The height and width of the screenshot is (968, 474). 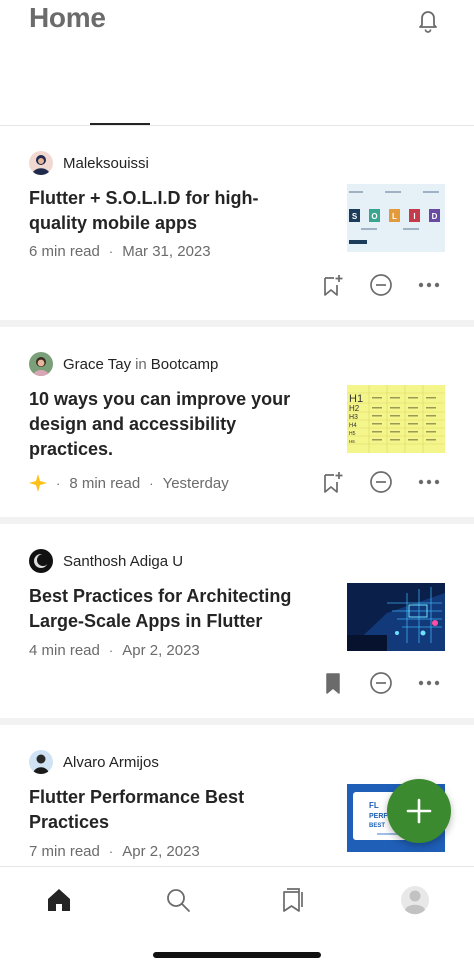 I want to click on compose-fab-button, so click(x=419, y=811).